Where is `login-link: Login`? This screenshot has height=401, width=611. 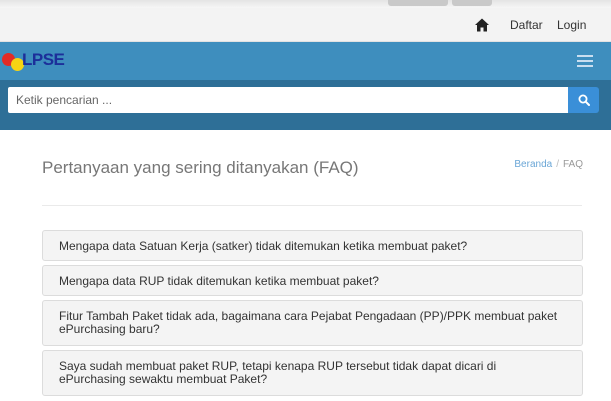 login-link: Login is located at coordinates (571, 25).